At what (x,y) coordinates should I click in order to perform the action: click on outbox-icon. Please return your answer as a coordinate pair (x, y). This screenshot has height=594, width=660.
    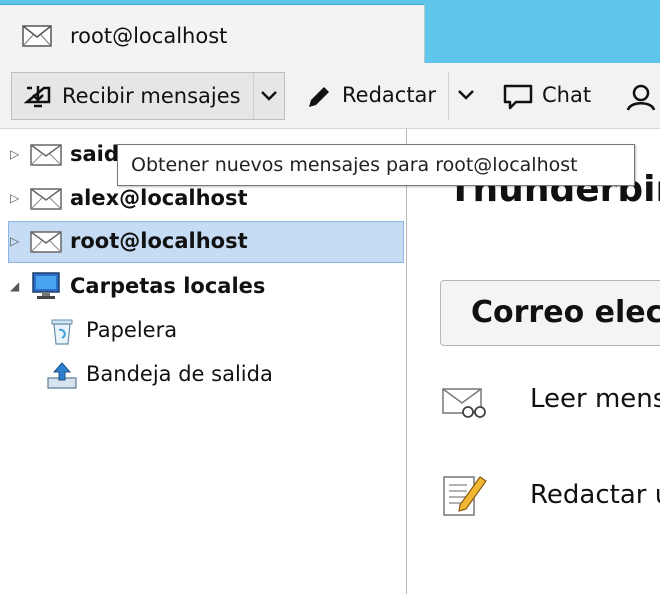
    Looking at the image, I should click on (62, 375).